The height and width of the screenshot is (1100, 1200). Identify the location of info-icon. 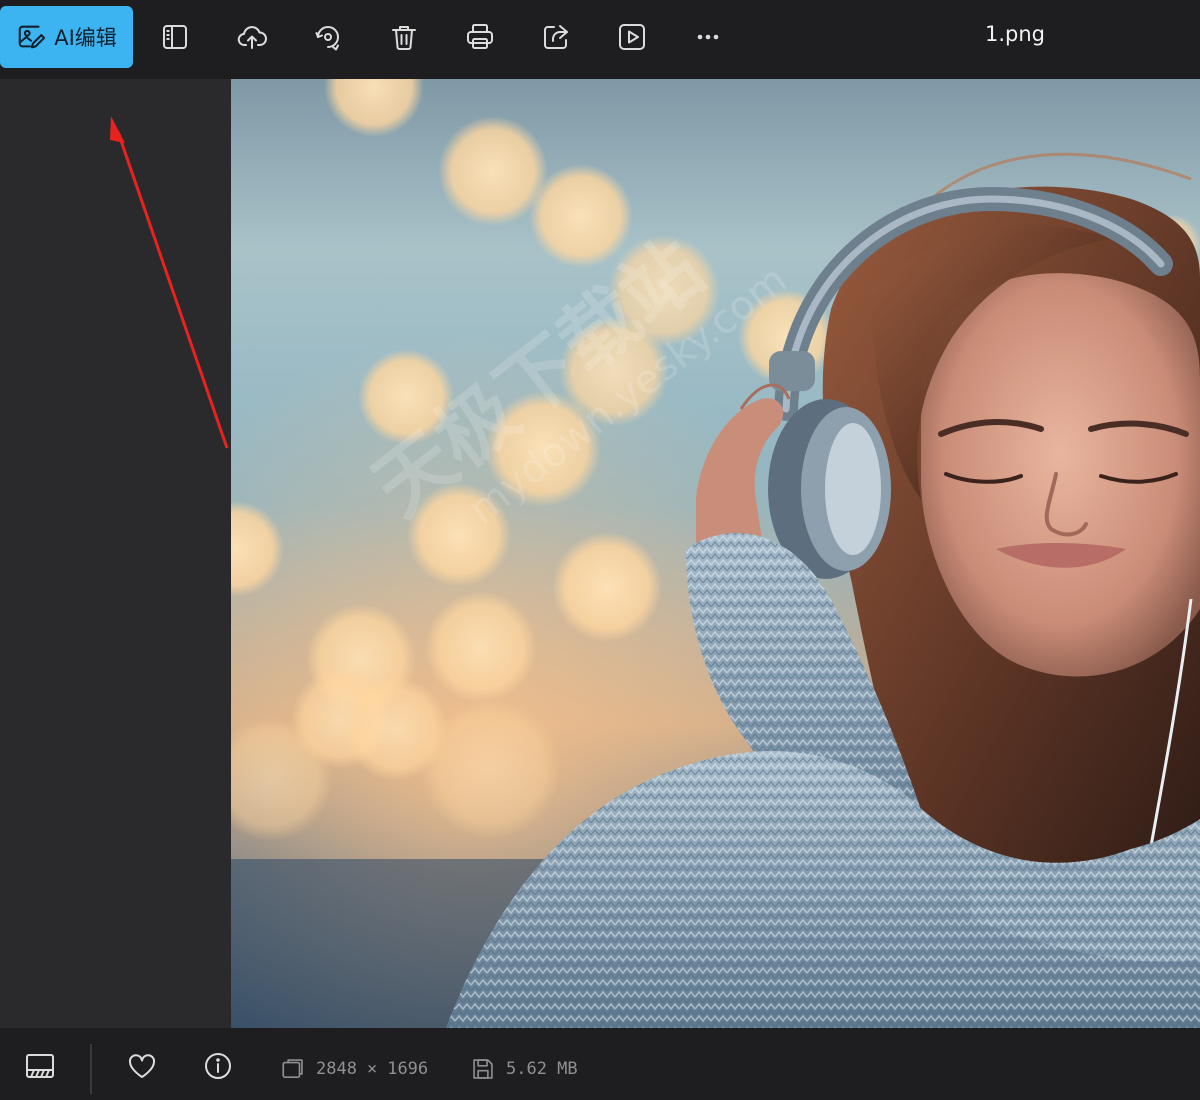
(218, 1066).